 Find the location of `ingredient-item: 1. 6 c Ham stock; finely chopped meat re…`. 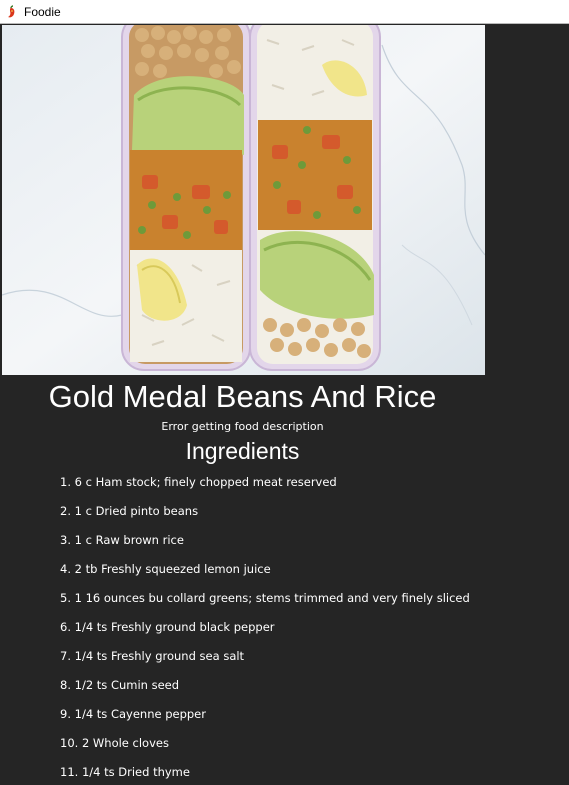

ingredient-item: 1. 6 c Ham stock; finely chopped meat re… is located at coordinates (198, 482).